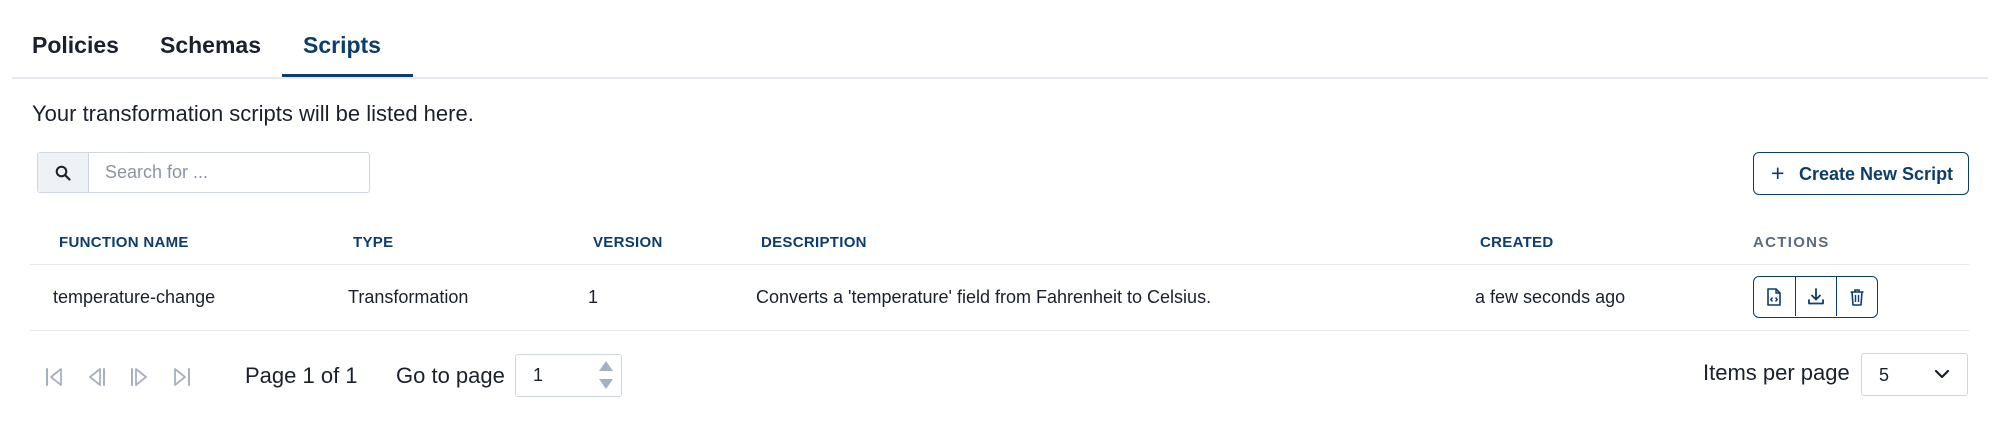  I want to click on go-to-page-field, so click(568, 375).